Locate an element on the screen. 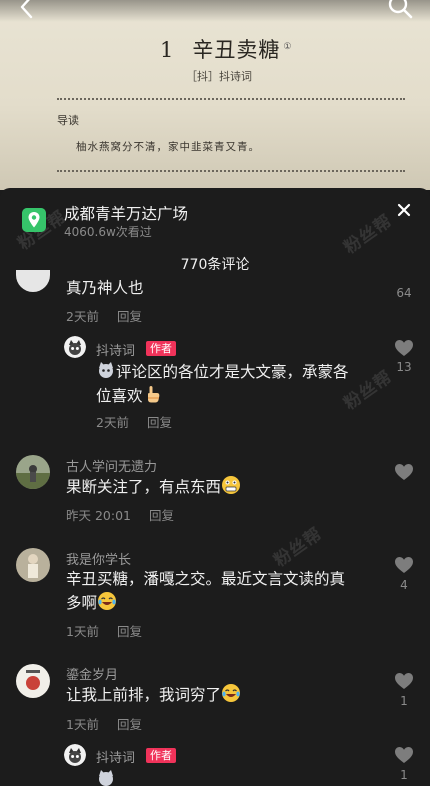 The width and height of the screenshot is (430, 786). commenter-name: 古人学问无遗力 is located at coordinates (111, 465).